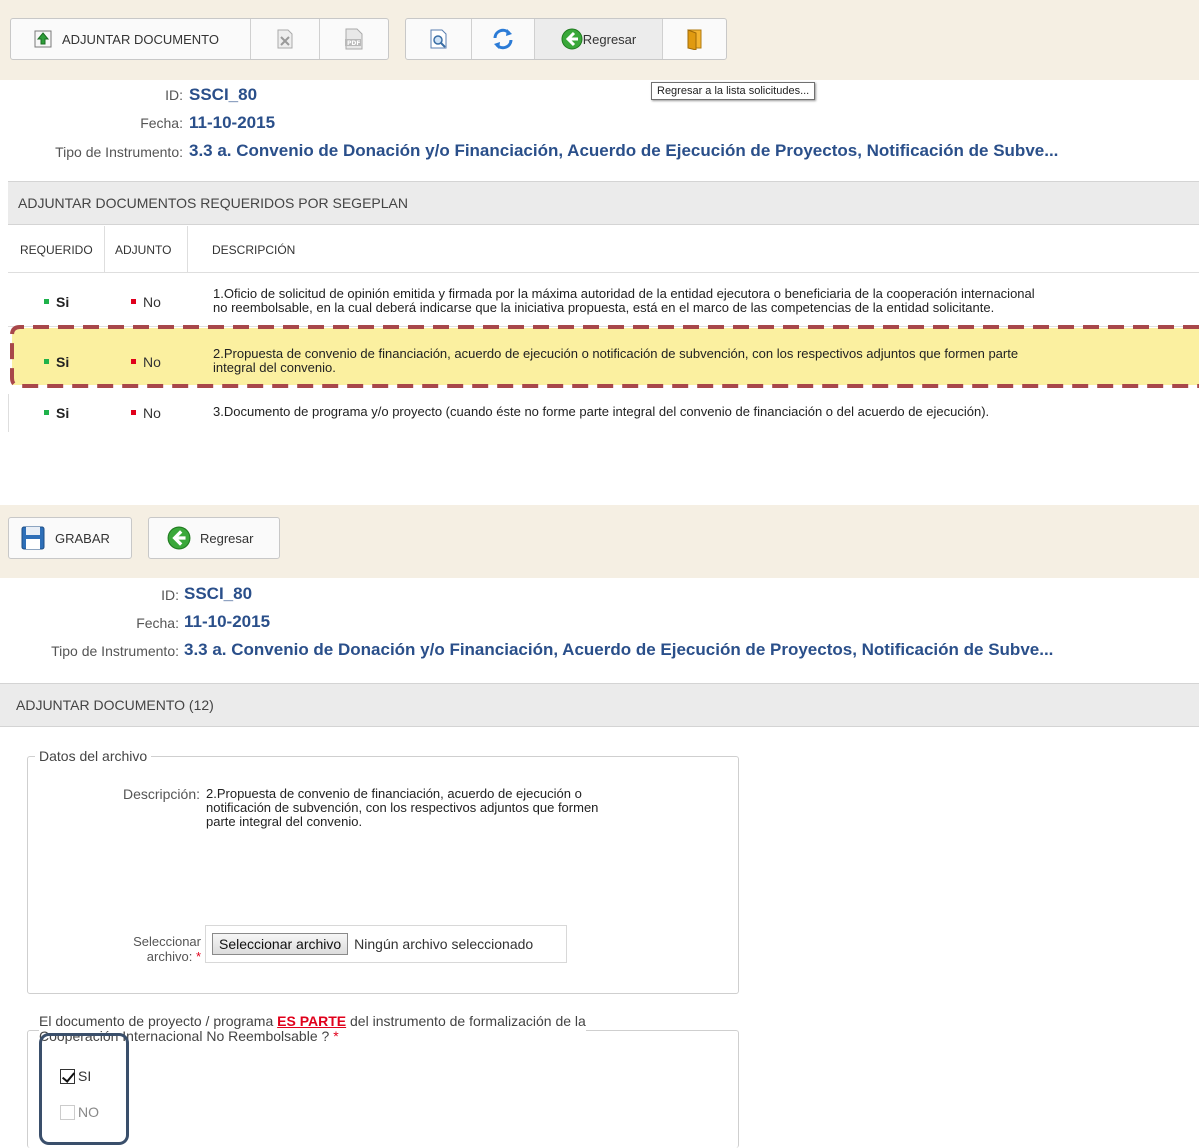 The width and height of the screenshot is (1199, 1148). I want to click on preview-button, so click(439, 39).